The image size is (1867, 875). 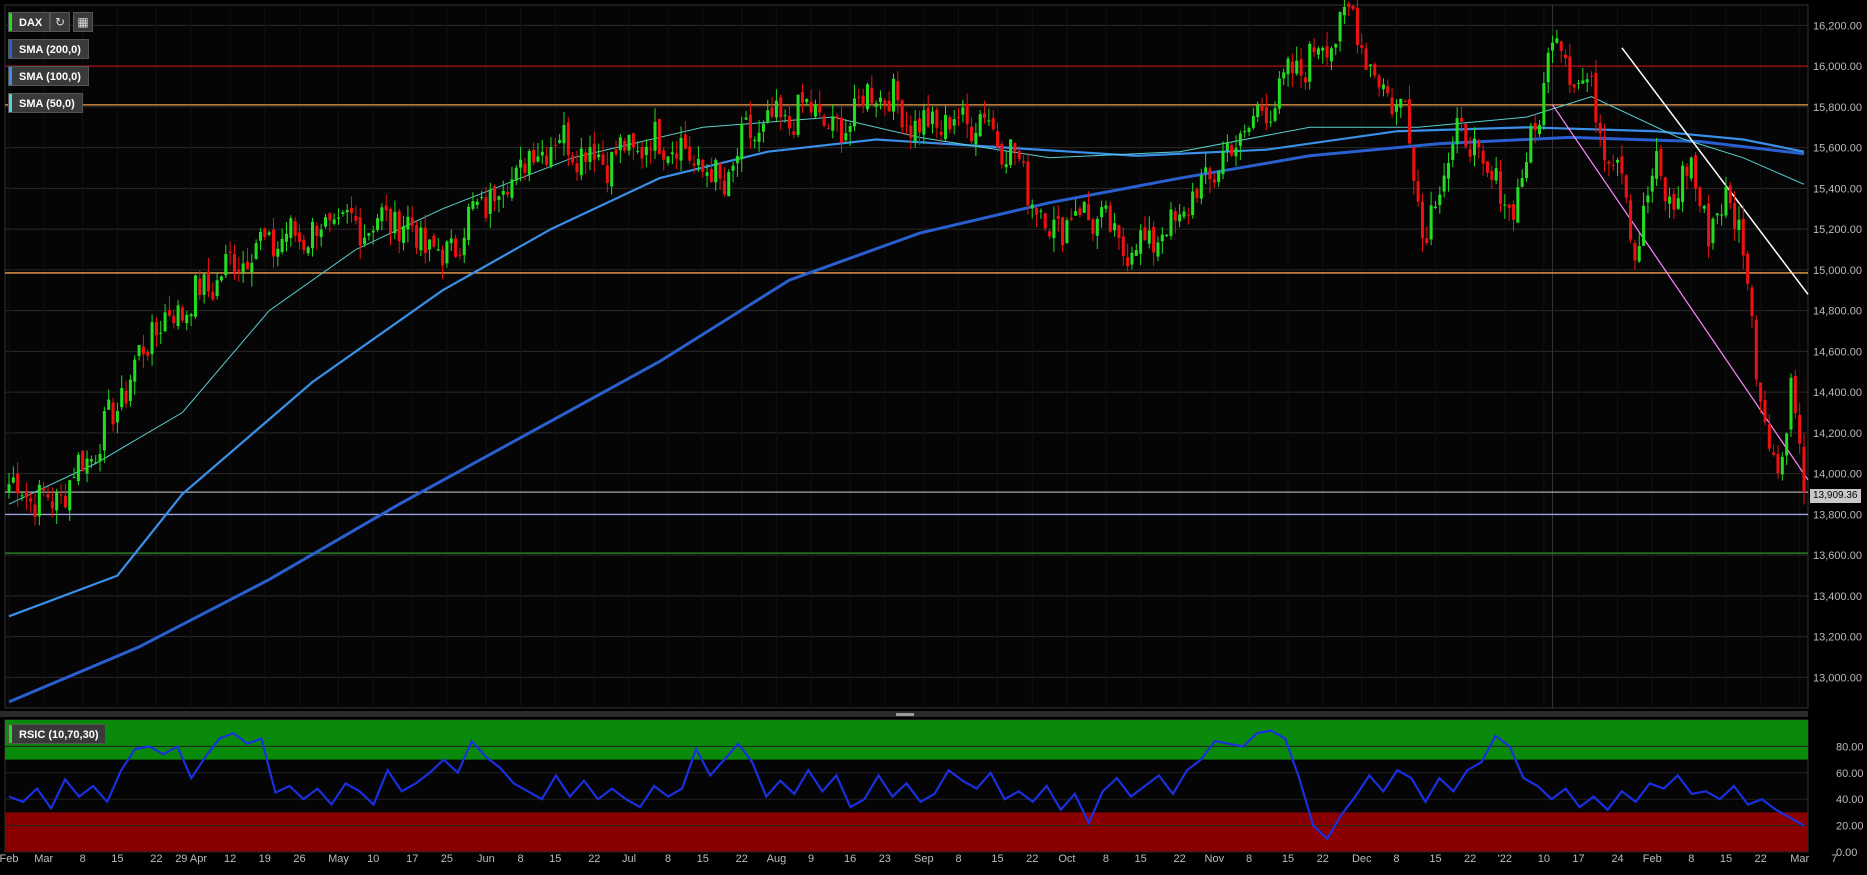 I want to click on indicator-tag-sma50: SMA (50,0), so click(x=45, y=103).